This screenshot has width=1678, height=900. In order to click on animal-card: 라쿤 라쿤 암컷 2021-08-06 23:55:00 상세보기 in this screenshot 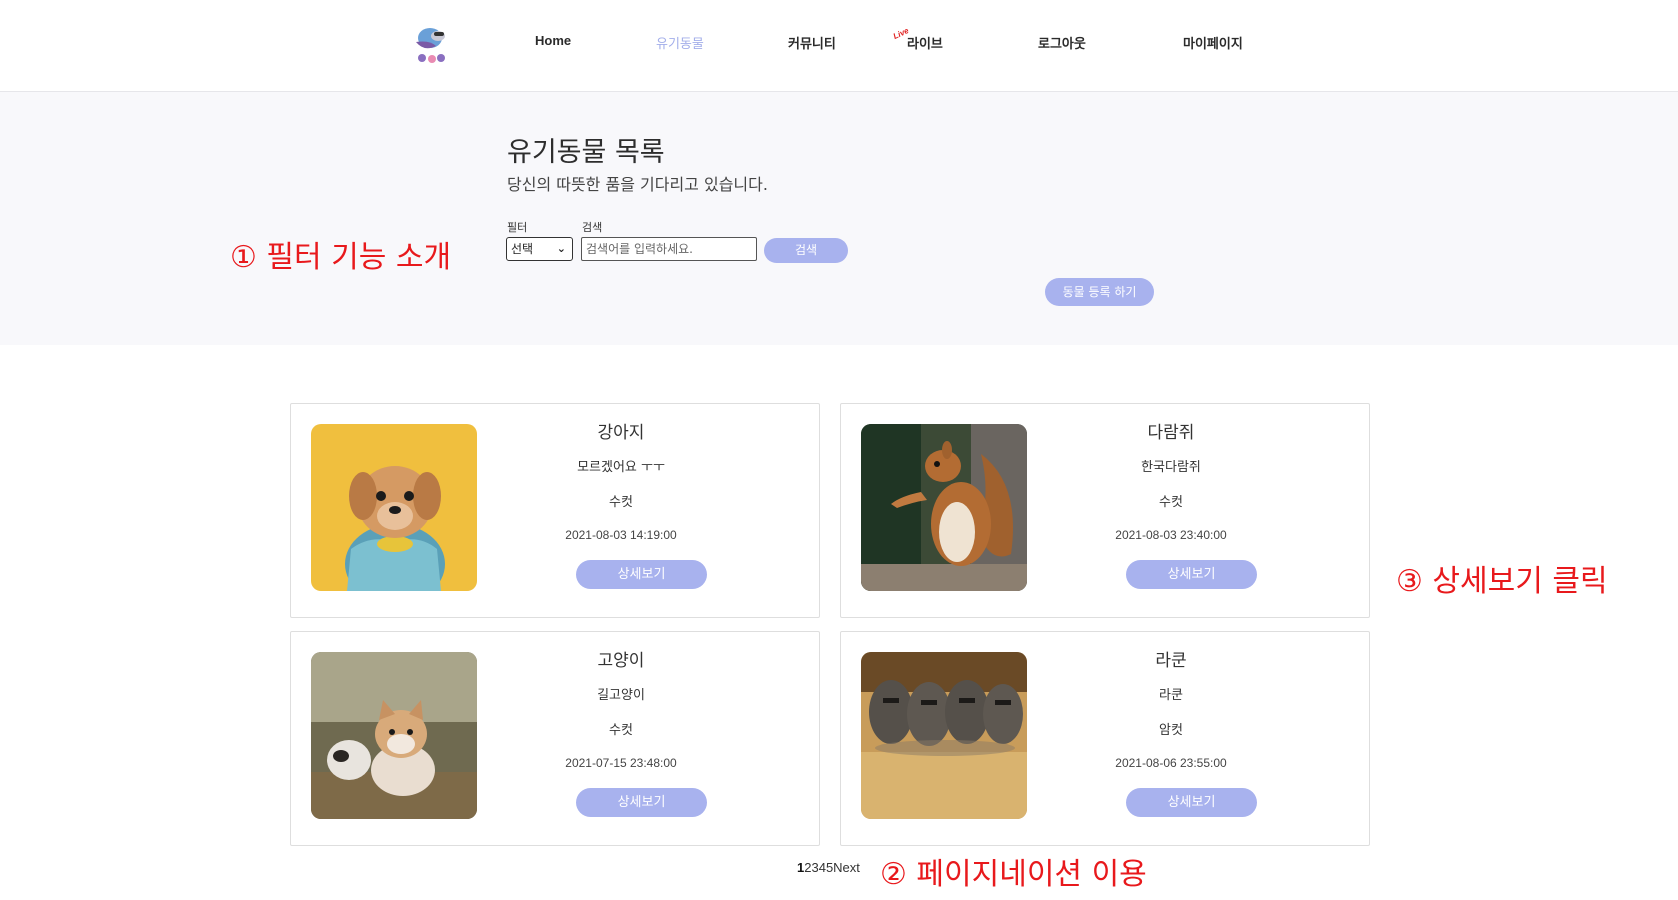, I will do `click(1105, 738)`.